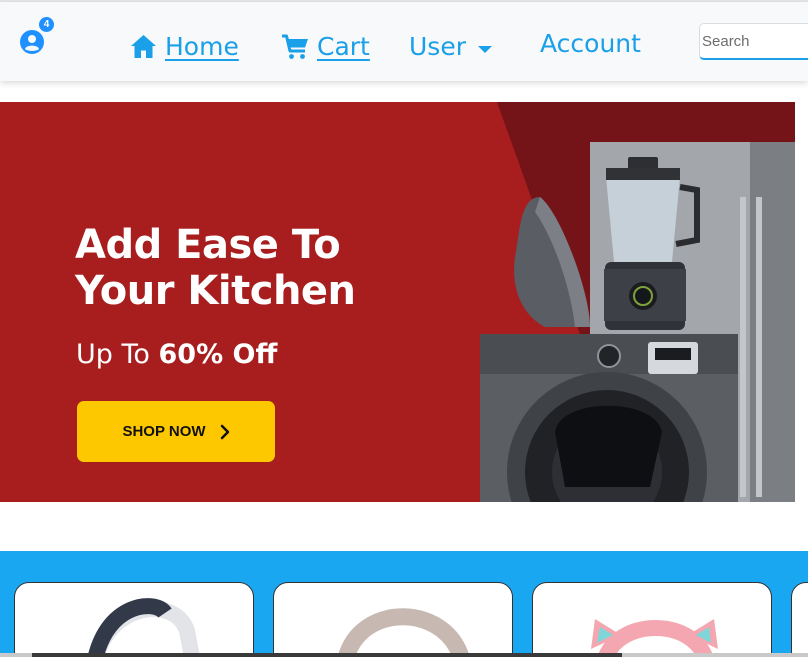  I want to click on nav-cart-link: Cart, so click(325, 46).